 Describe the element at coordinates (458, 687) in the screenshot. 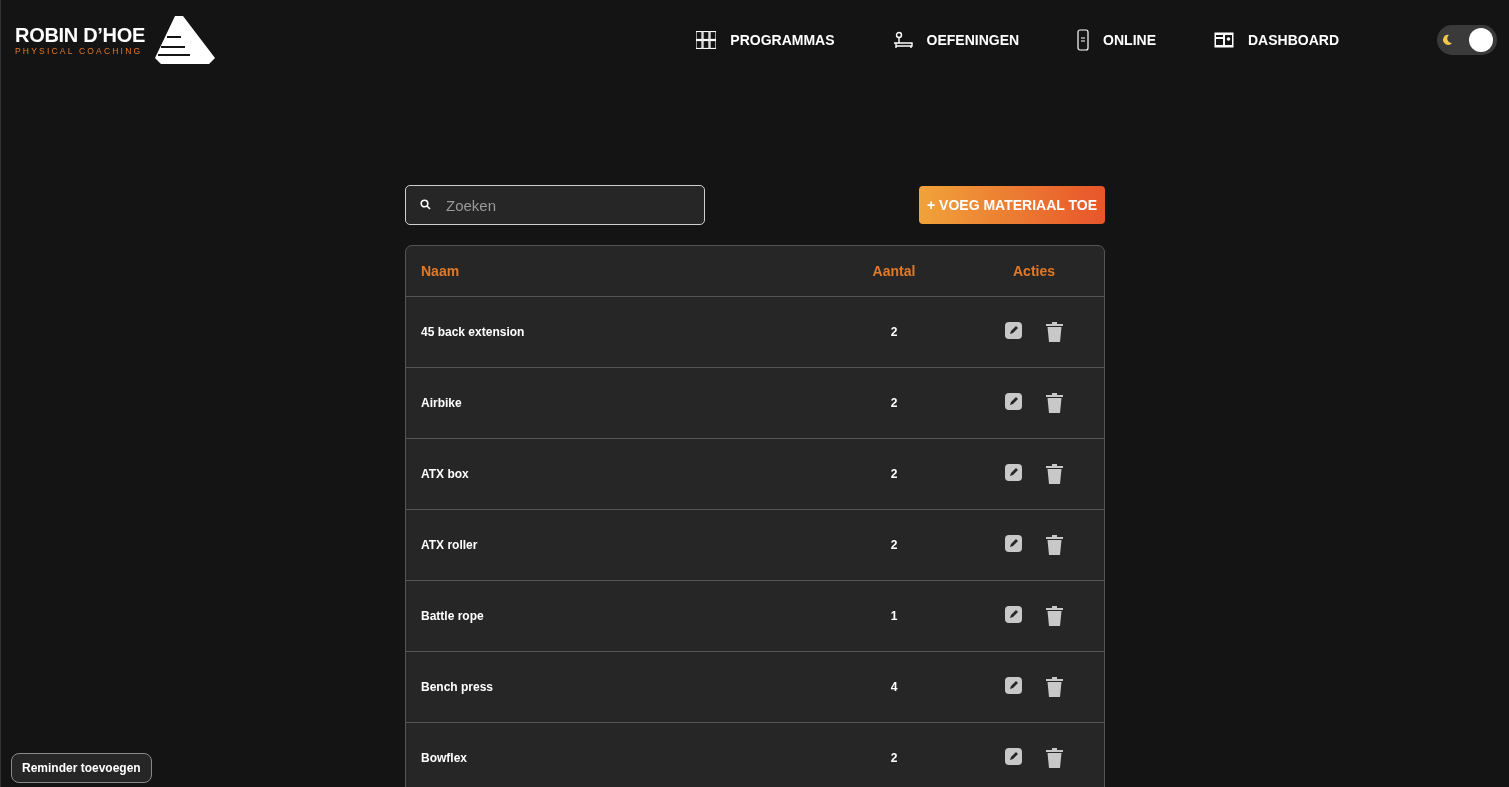

I see `table-cell-text: Bench press` at that location.